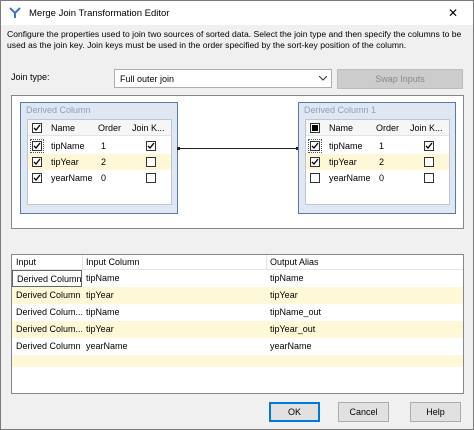 The image size is (474, 430). Describe the element at coordinates (238, 148) in the screenshot. I see `join-relationship-line` at that location.